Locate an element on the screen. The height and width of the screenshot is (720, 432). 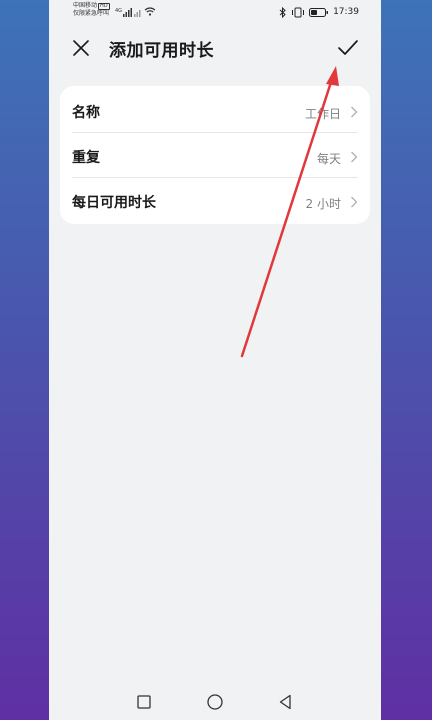
setting-label: 每日可用时长 is located at coordinates (114, 203).